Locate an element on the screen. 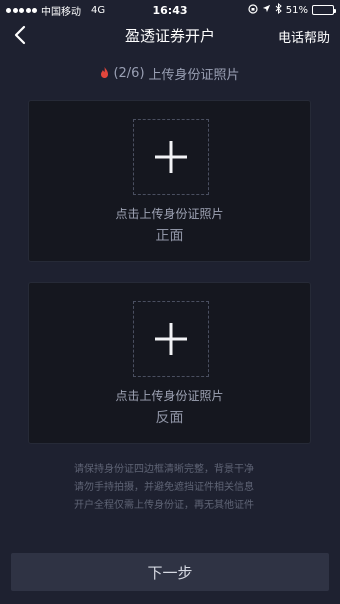  page-title: 盈透证券开户 is located at coordinates (169, 35).